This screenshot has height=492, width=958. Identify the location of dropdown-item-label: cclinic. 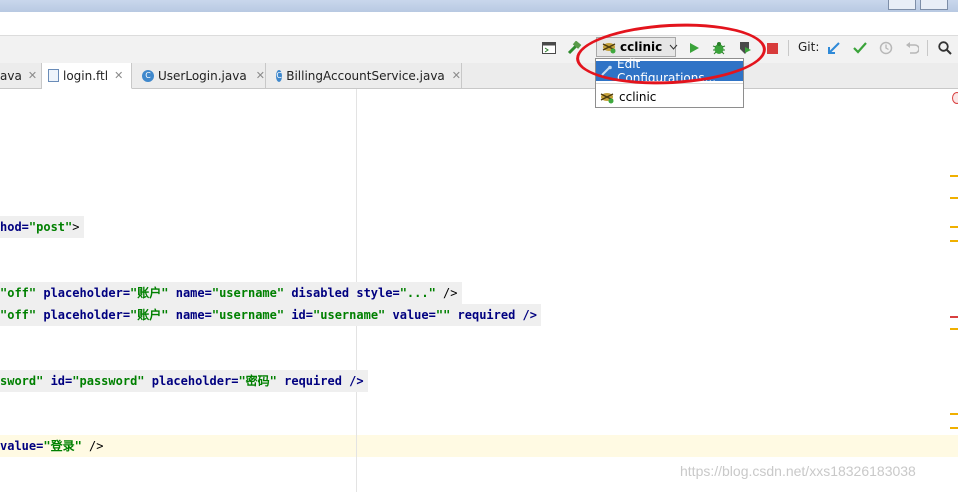
(638, 97).